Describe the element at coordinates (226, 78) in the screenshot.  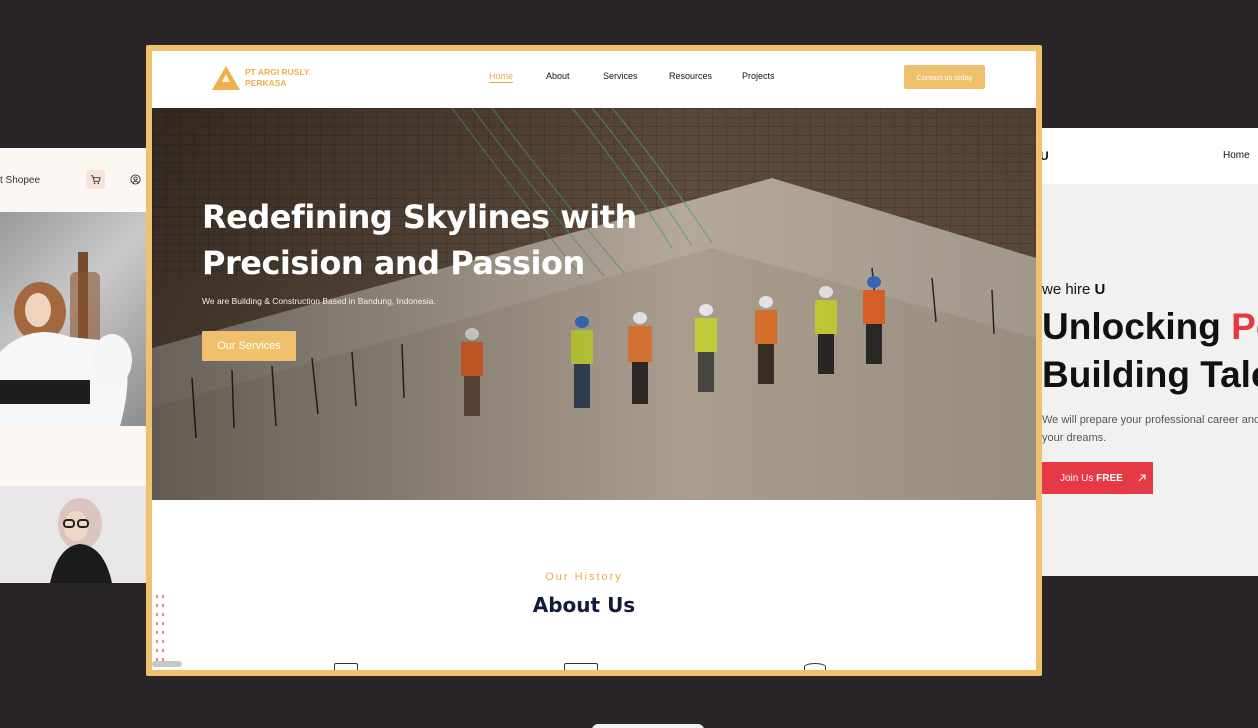
I see `triangle-logo-icon` at that location.